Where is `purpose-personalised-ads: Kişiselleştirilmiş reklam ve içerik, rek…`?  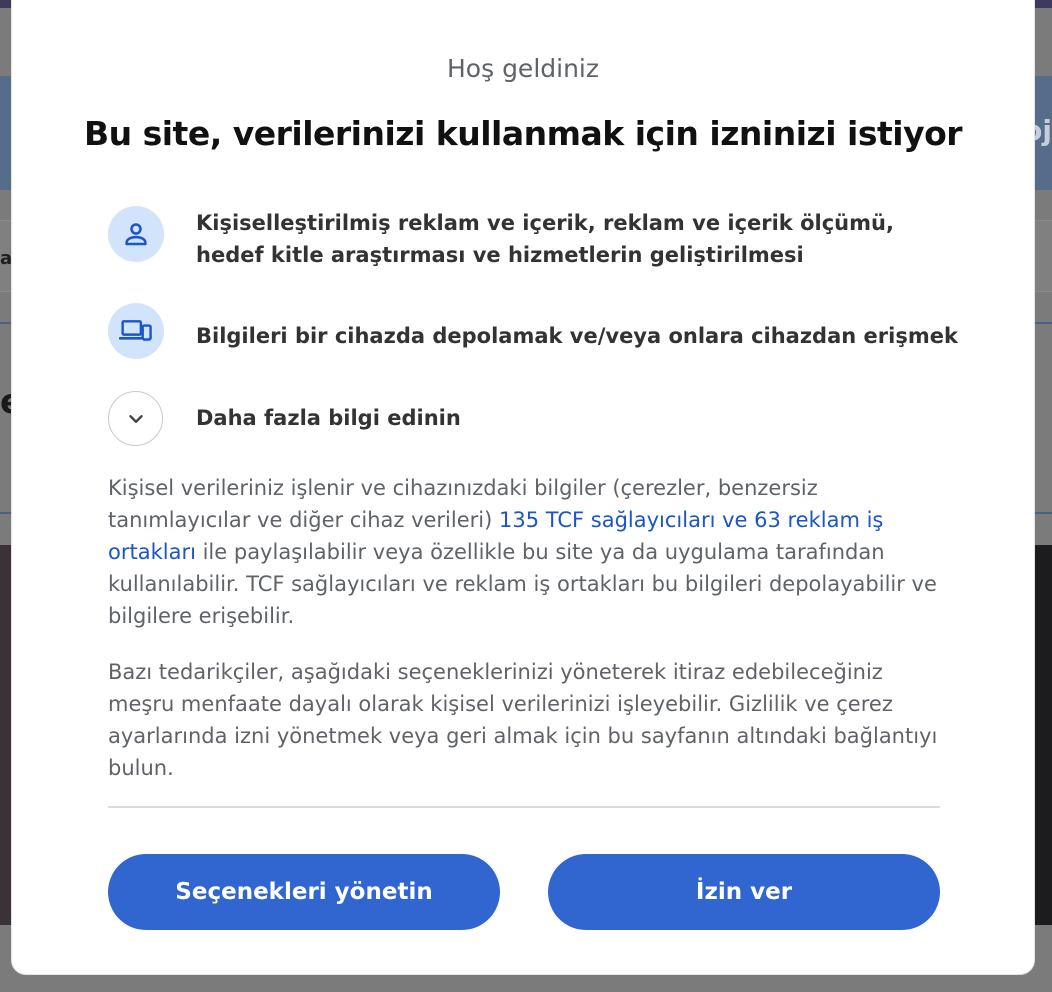
purpose-personalised-ads: Kişiselleştirilmiş reklam ve içerik, rek… is located at coordinates (545, 239).